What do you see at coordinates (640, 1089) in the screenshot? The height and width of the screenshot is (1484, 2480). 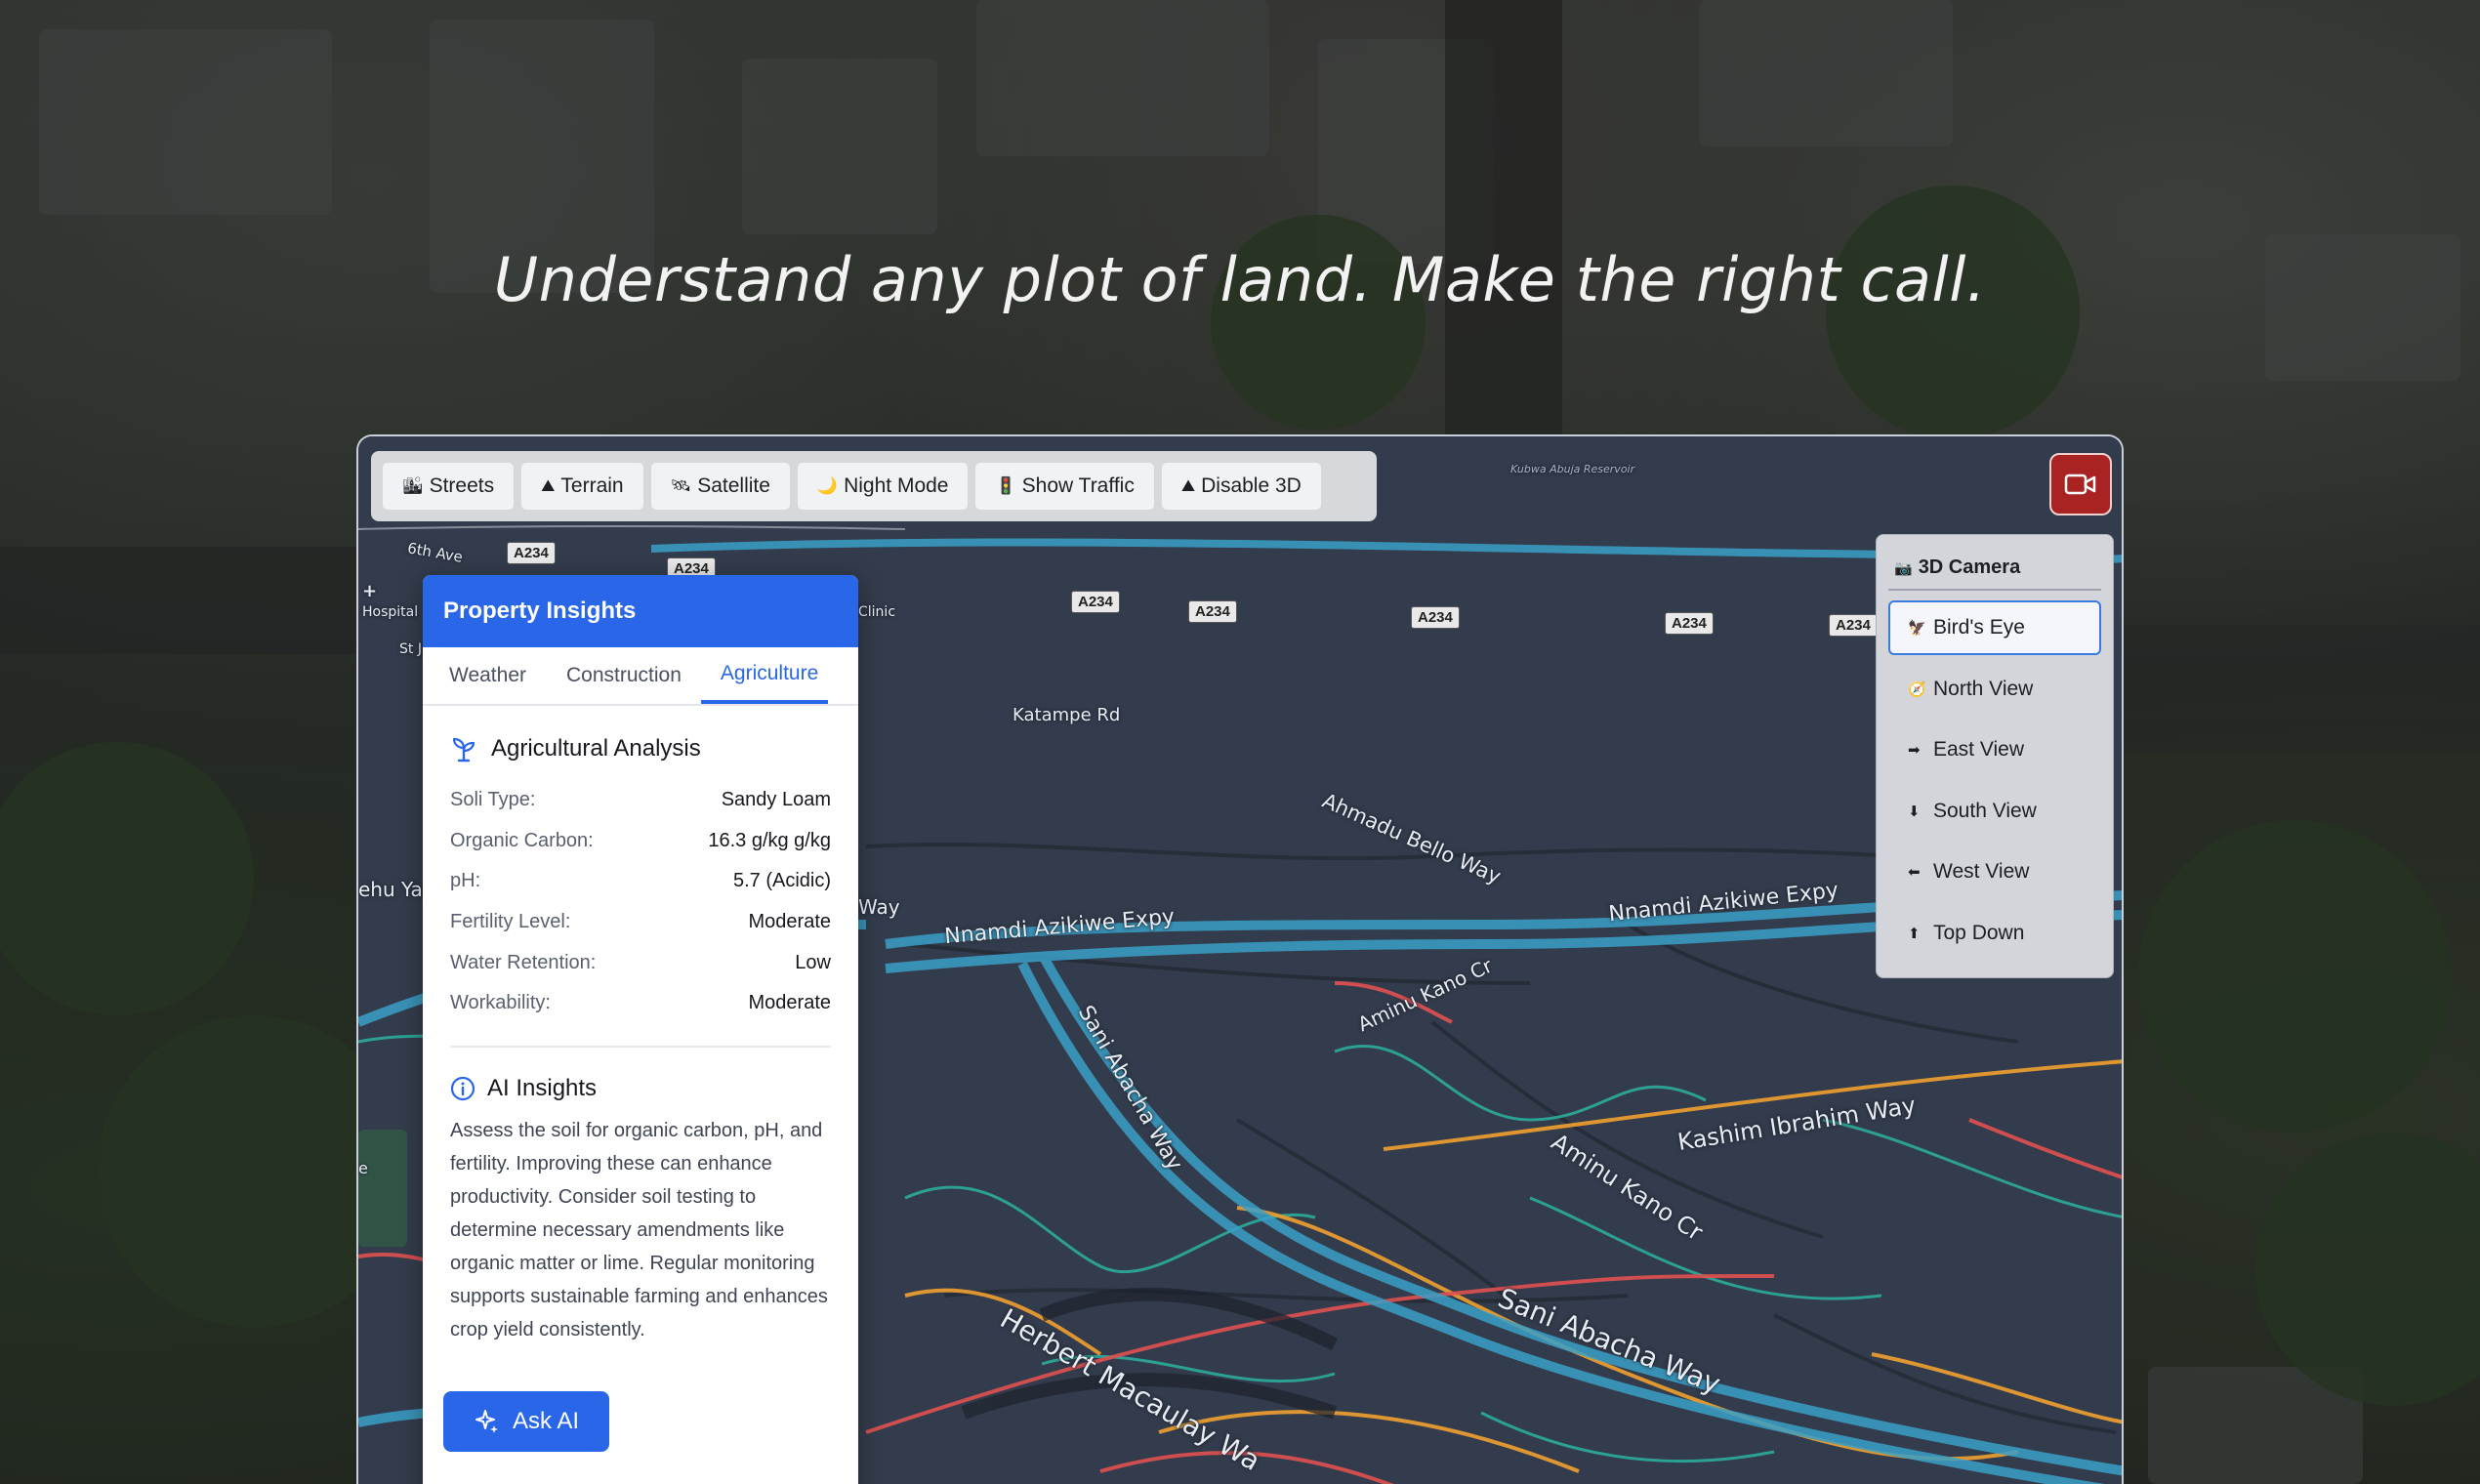 I see `ai-insights-title: AI Insights` at bounding box center [640, 1089].